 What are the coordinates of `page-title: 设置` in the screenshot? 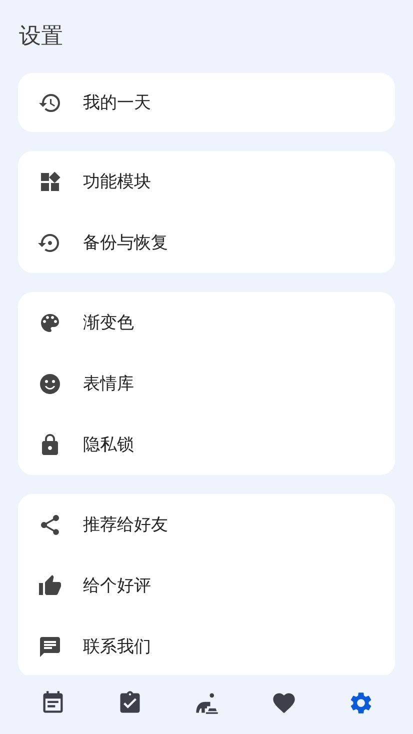 It's located at (40, 36).